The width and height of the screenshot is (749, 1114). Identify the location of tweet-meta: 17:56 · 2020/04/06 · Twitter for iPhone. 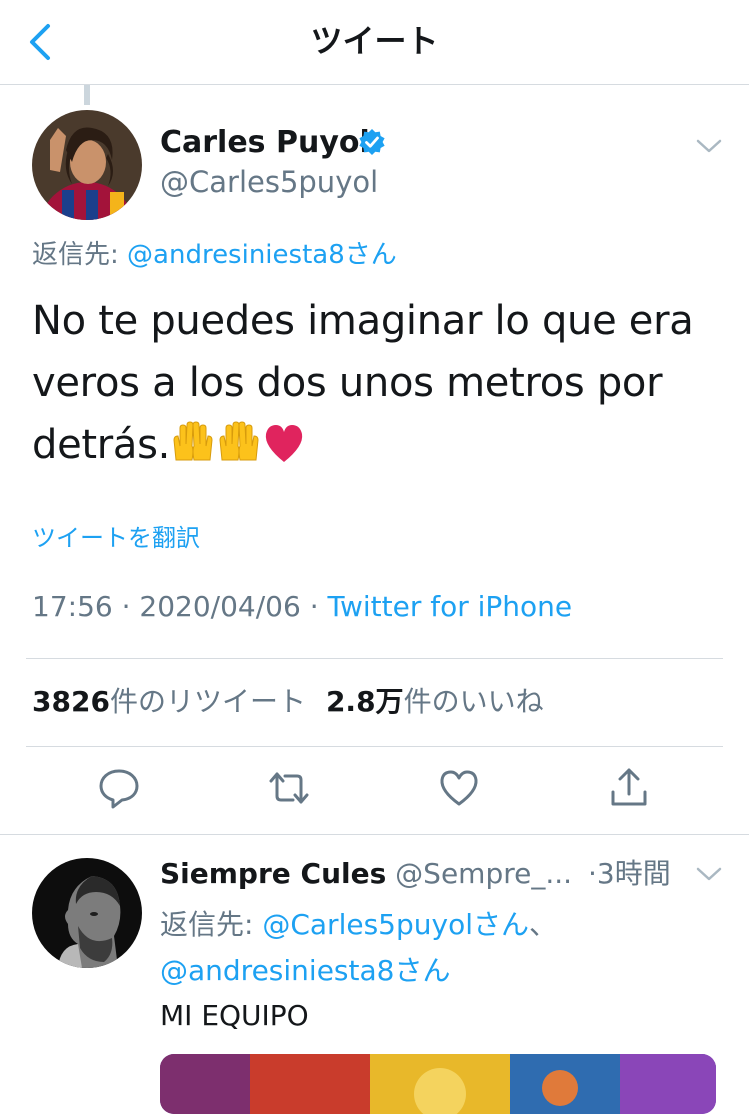
(302, 607).